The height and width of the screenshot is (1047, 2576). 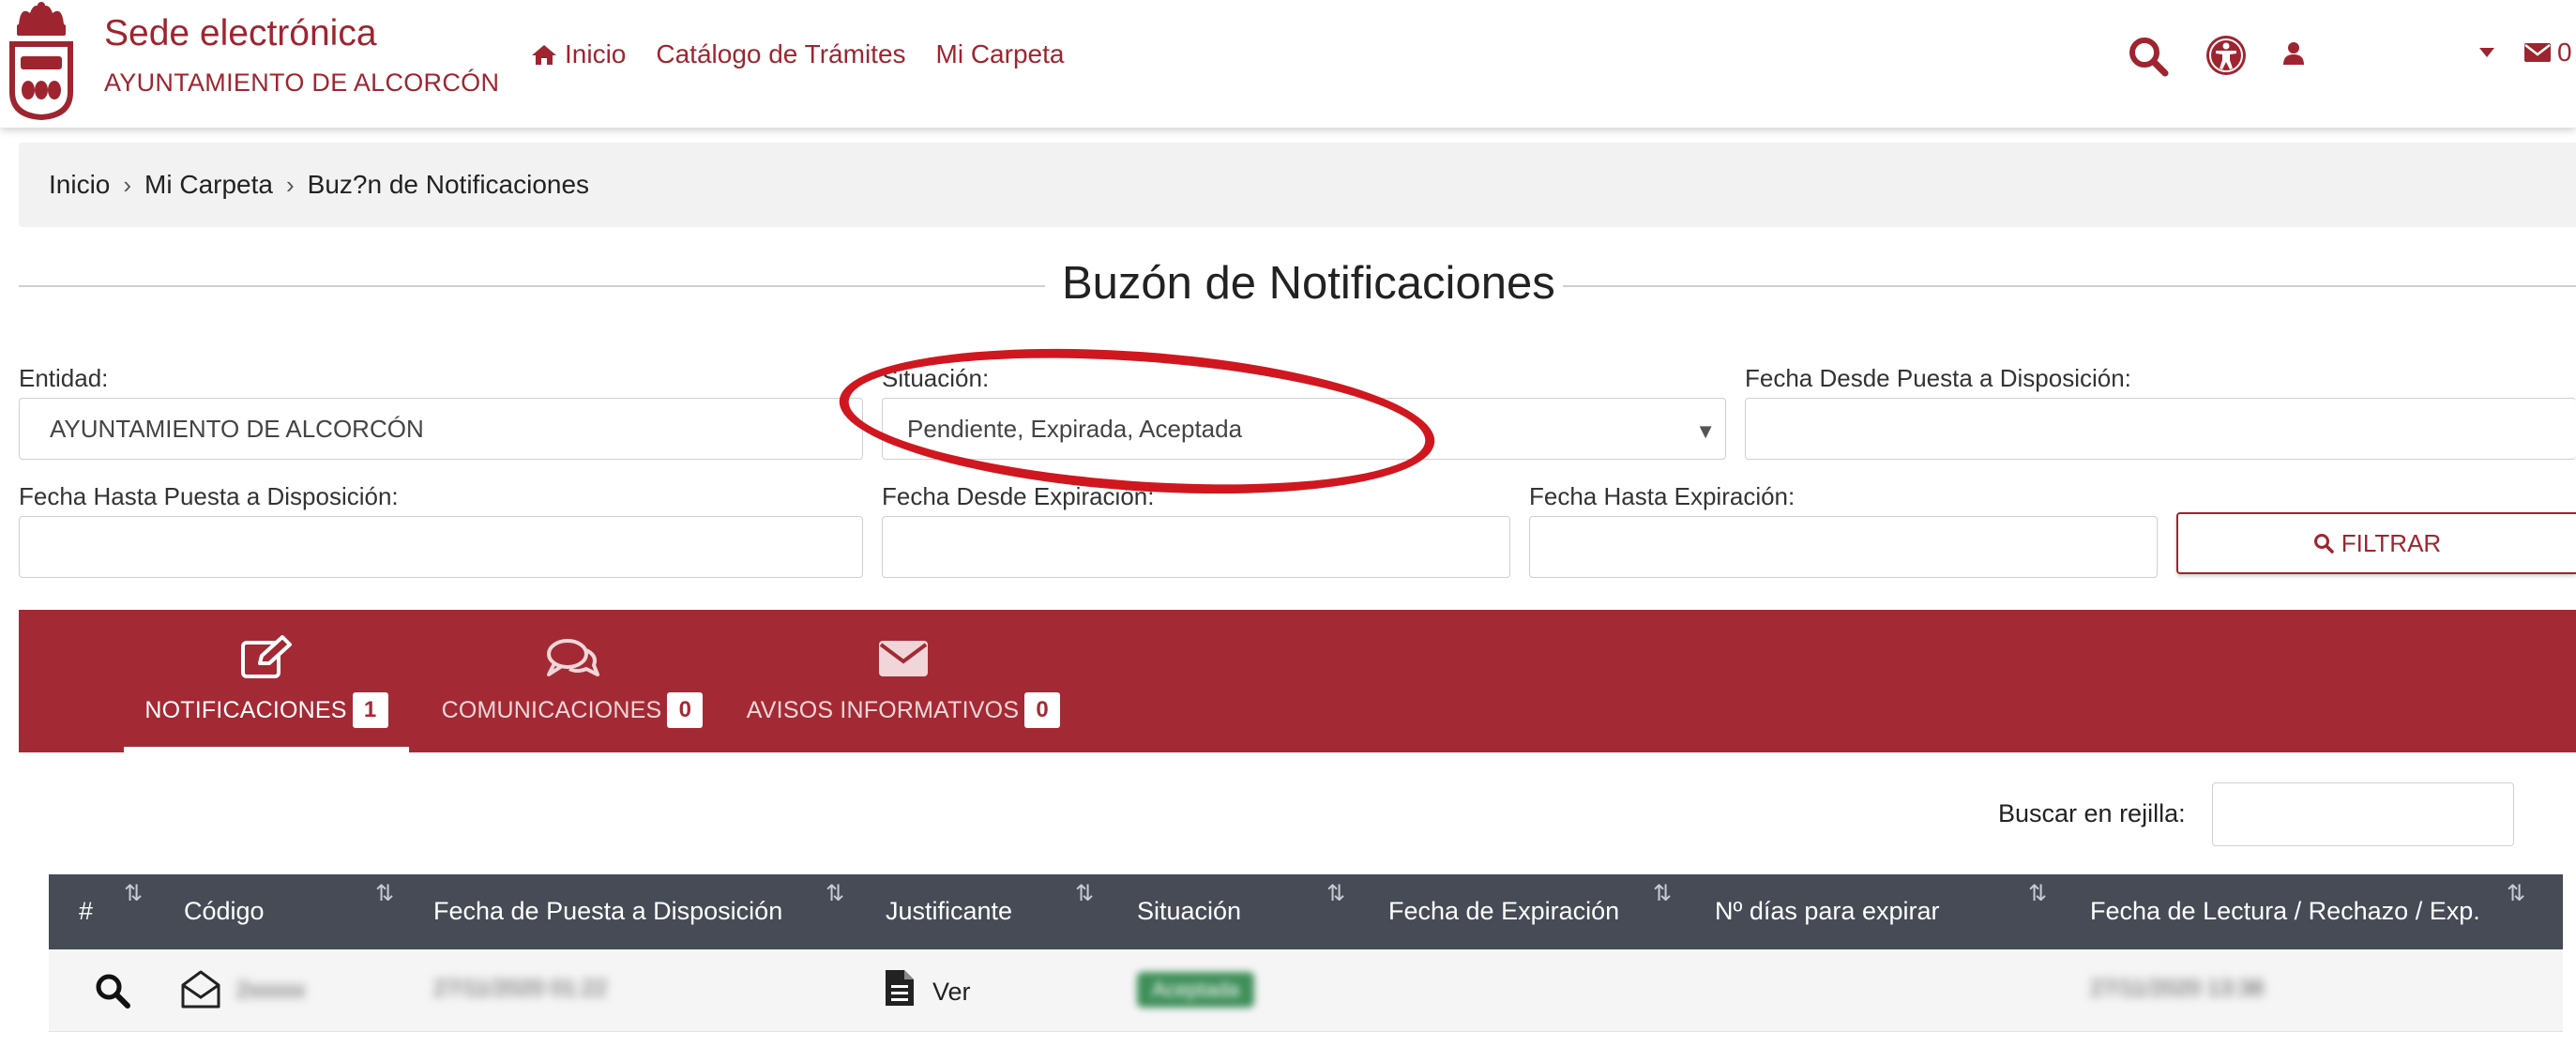 What do you see at coordinates (1189, 912) in the screenshot?
I see `col-situacion: Situación` at bounding box center [1189, 912].